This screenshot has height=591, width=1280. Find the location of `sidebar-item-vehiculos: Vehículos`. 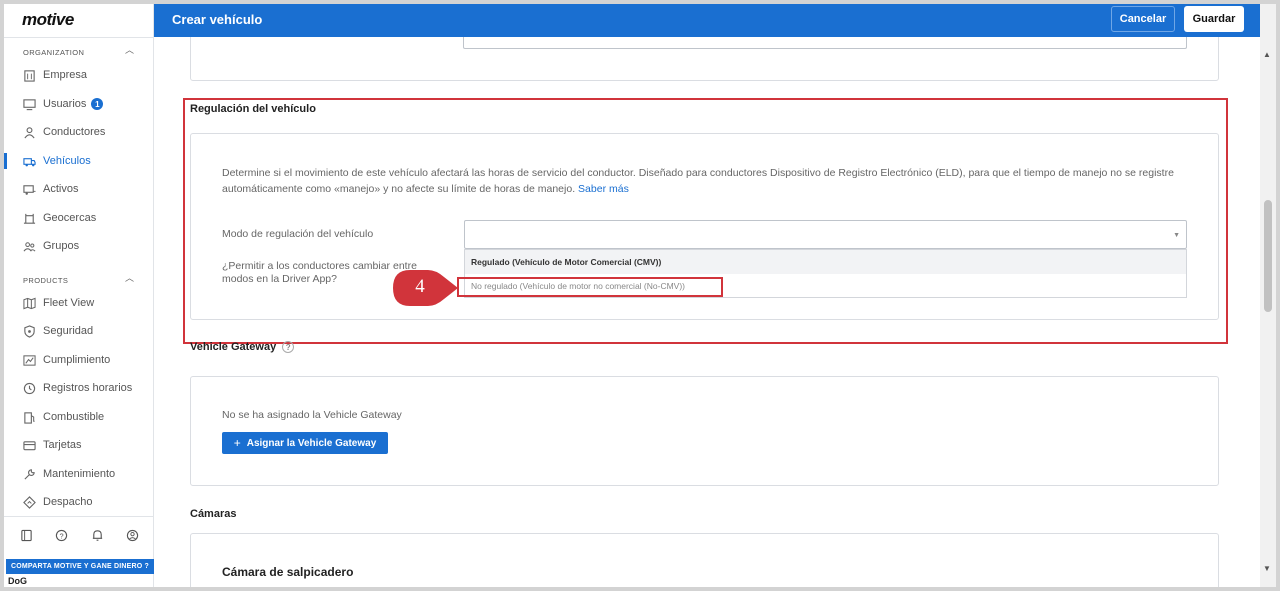

sidebar-item-vehiculos: Vehículos is located at coordinates (79, 161).